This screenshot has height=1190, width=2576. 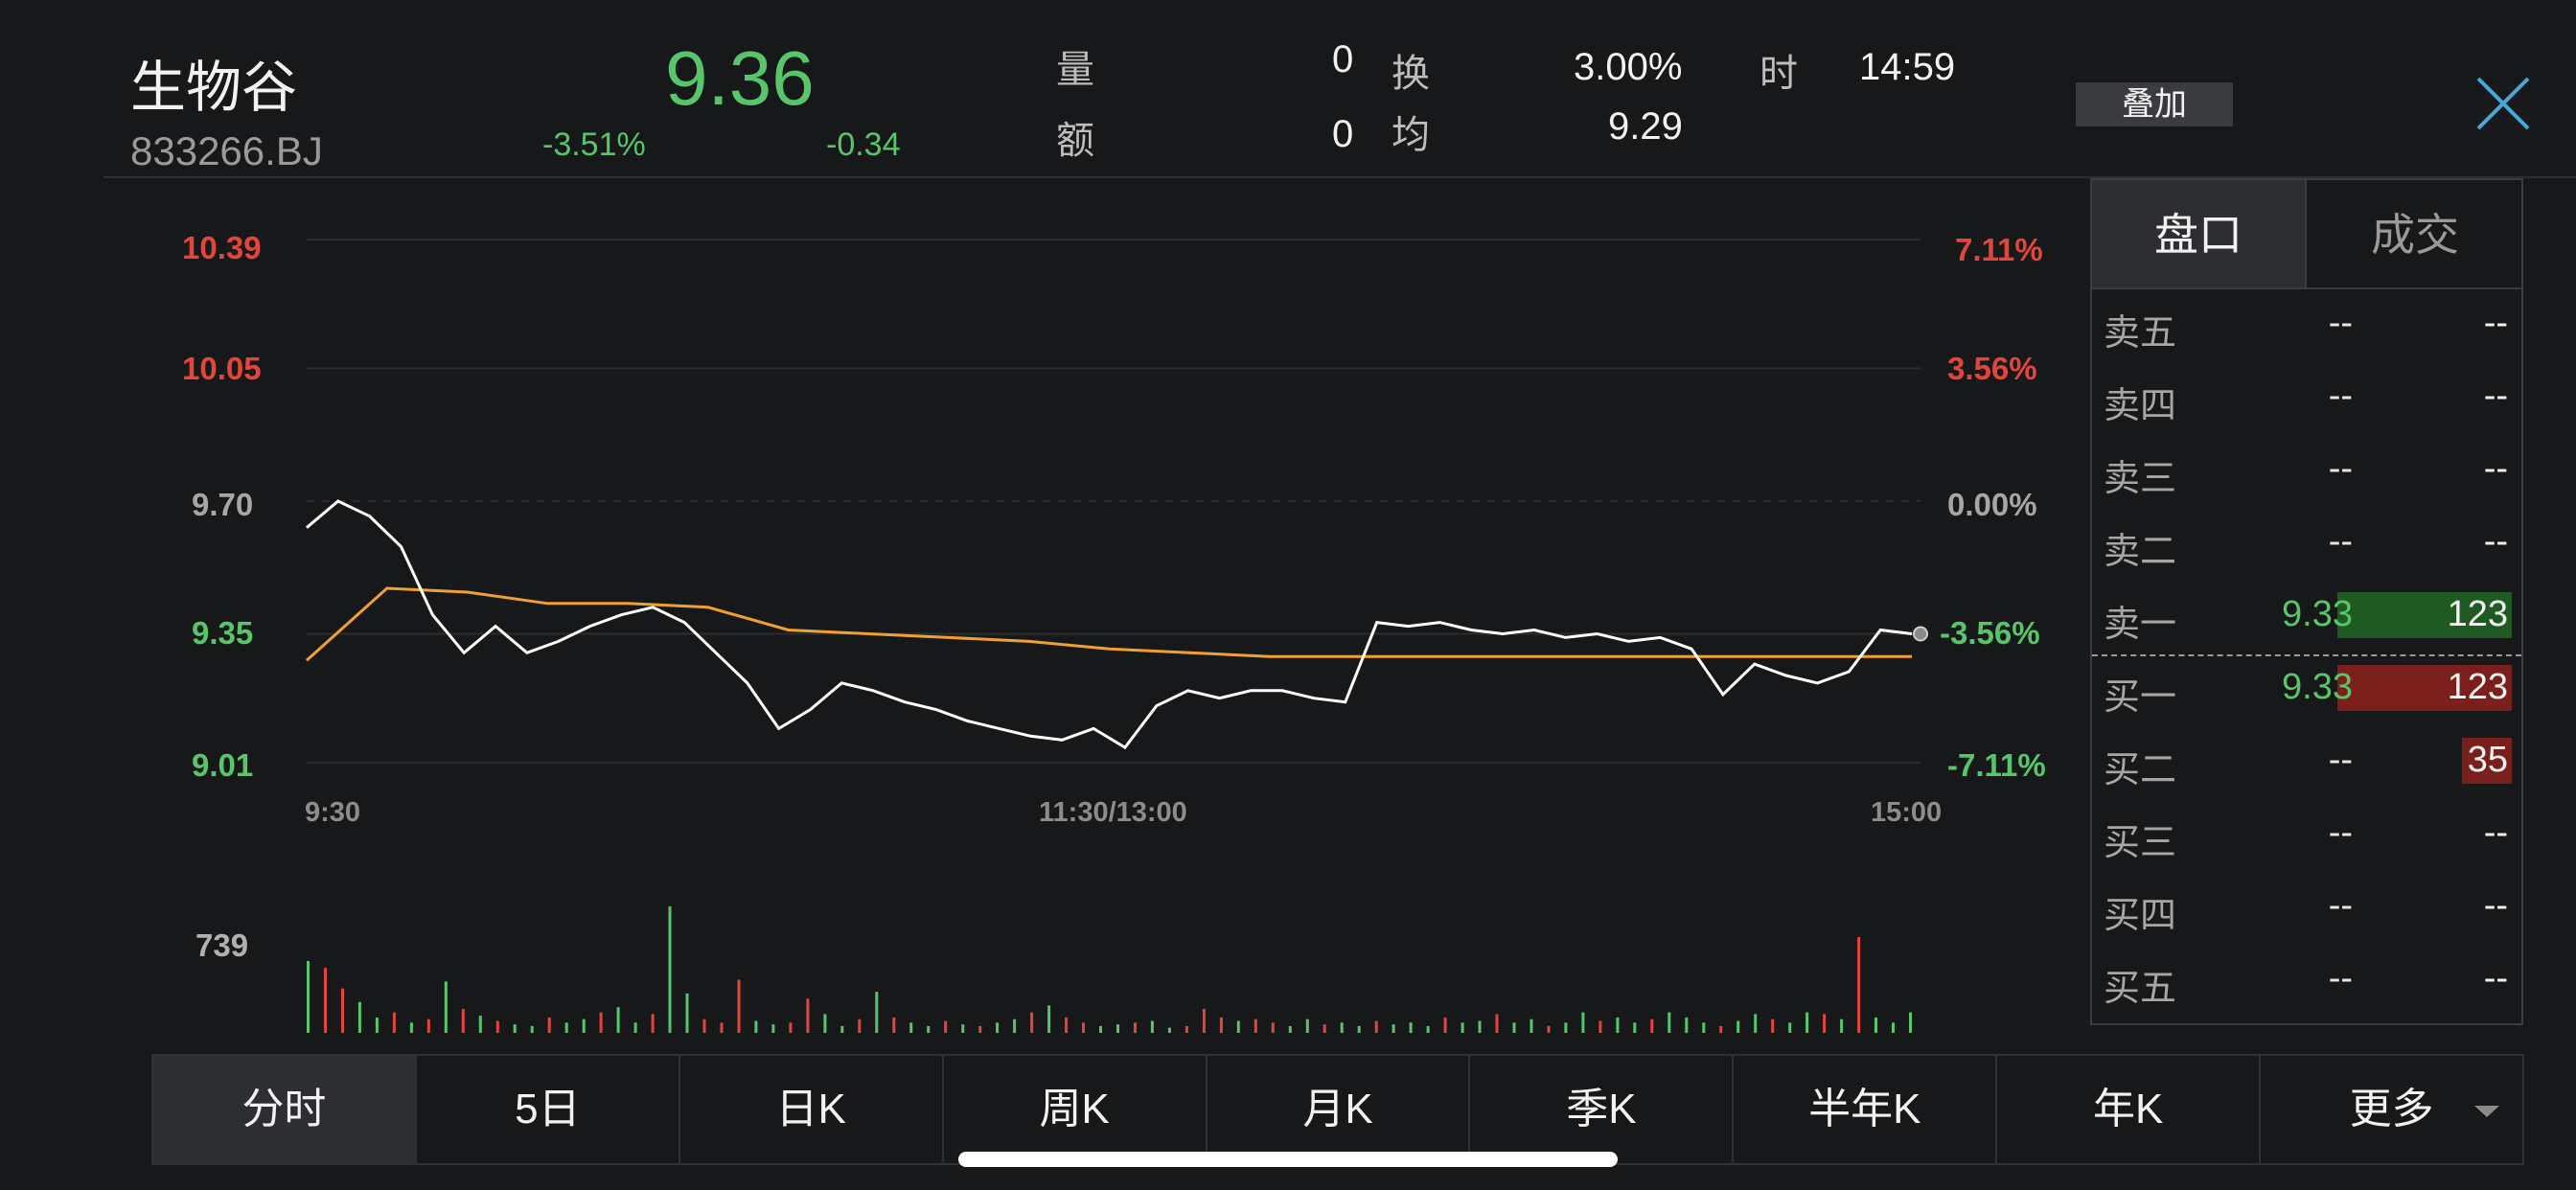 What do you see at coordinates (1920, 634) in the screenshot?
I see `last-price-dot` at bounding box center [1920, 634].